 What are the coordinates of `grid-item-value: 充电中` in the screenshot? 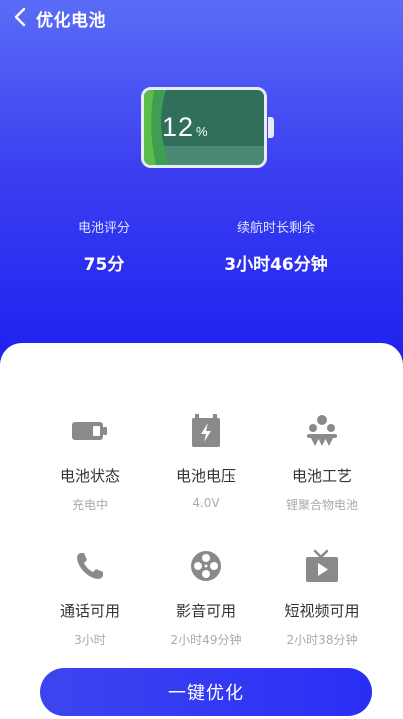 It's located at (89, 505).